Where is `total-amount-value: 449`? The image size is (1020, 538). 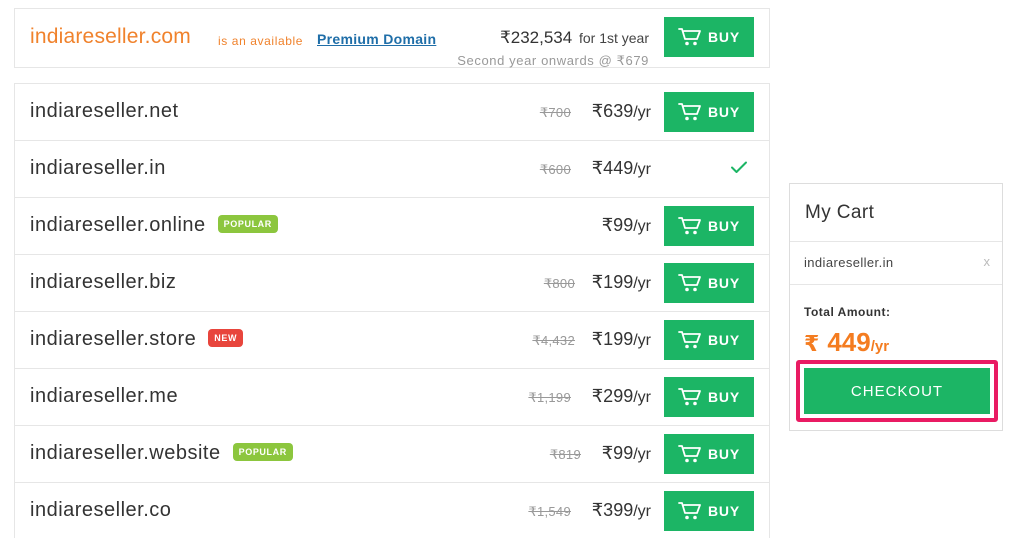
total-amount-value: 449 is located at coordinates (849, 342).